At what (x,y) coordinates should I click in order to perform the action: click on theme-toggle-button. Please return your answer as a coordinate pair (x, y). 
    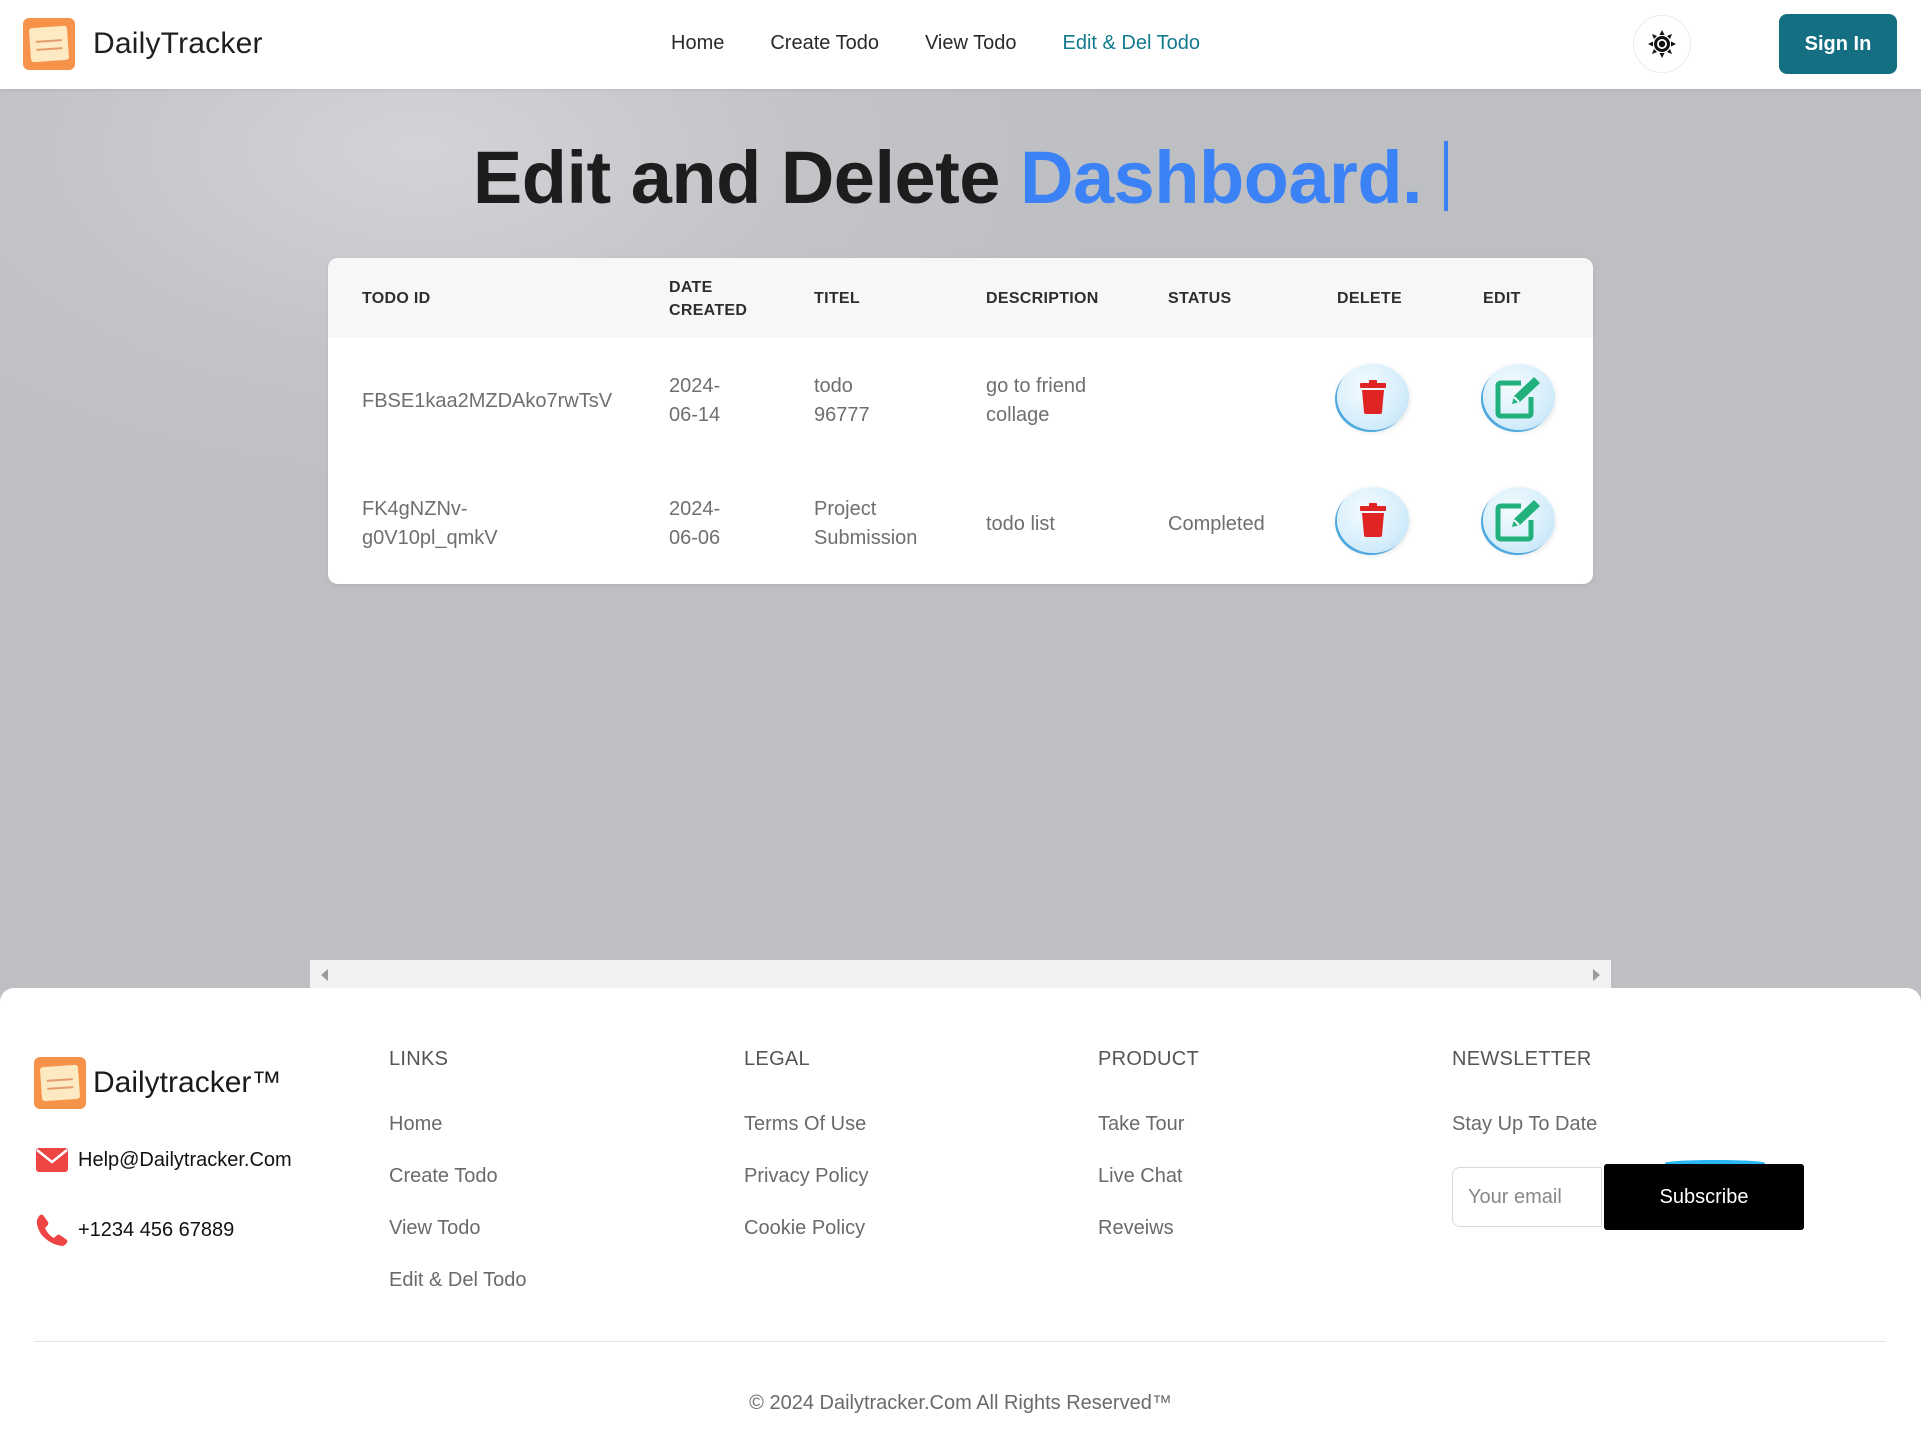
    Looking at the image, I should click on (1662, 44).